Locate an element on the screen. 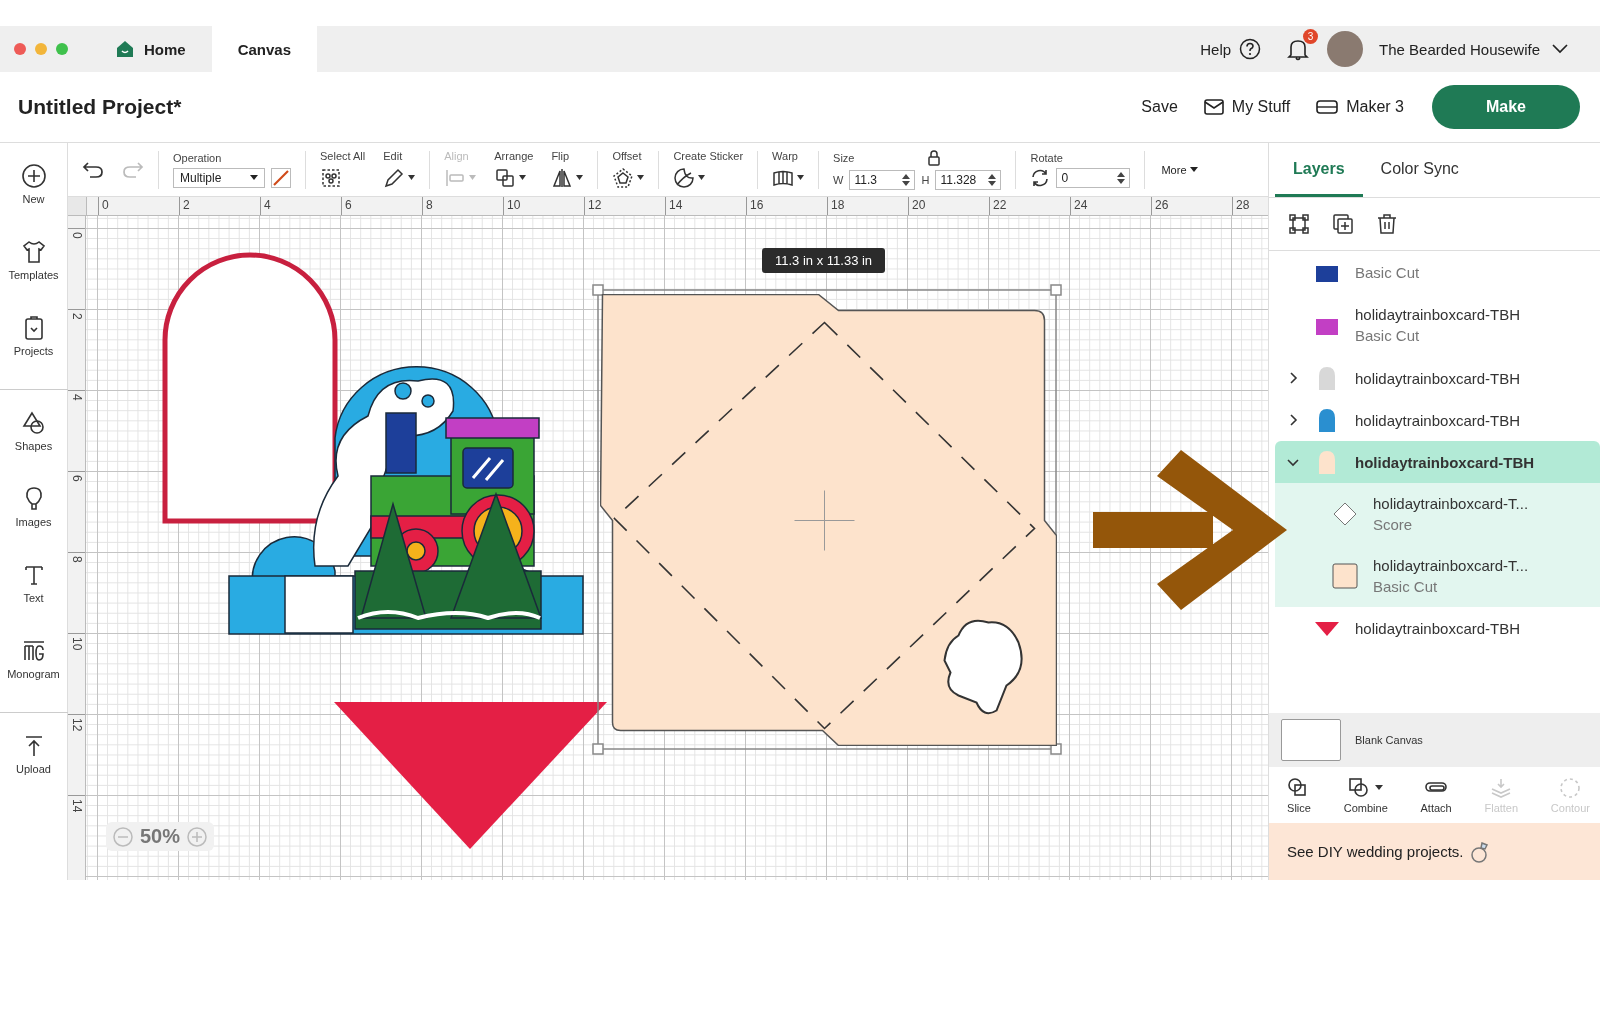 The width and height of the screenshot is (1600, 1017). my-stuff-button: My Stuff is located at coordinates (1247, 107).